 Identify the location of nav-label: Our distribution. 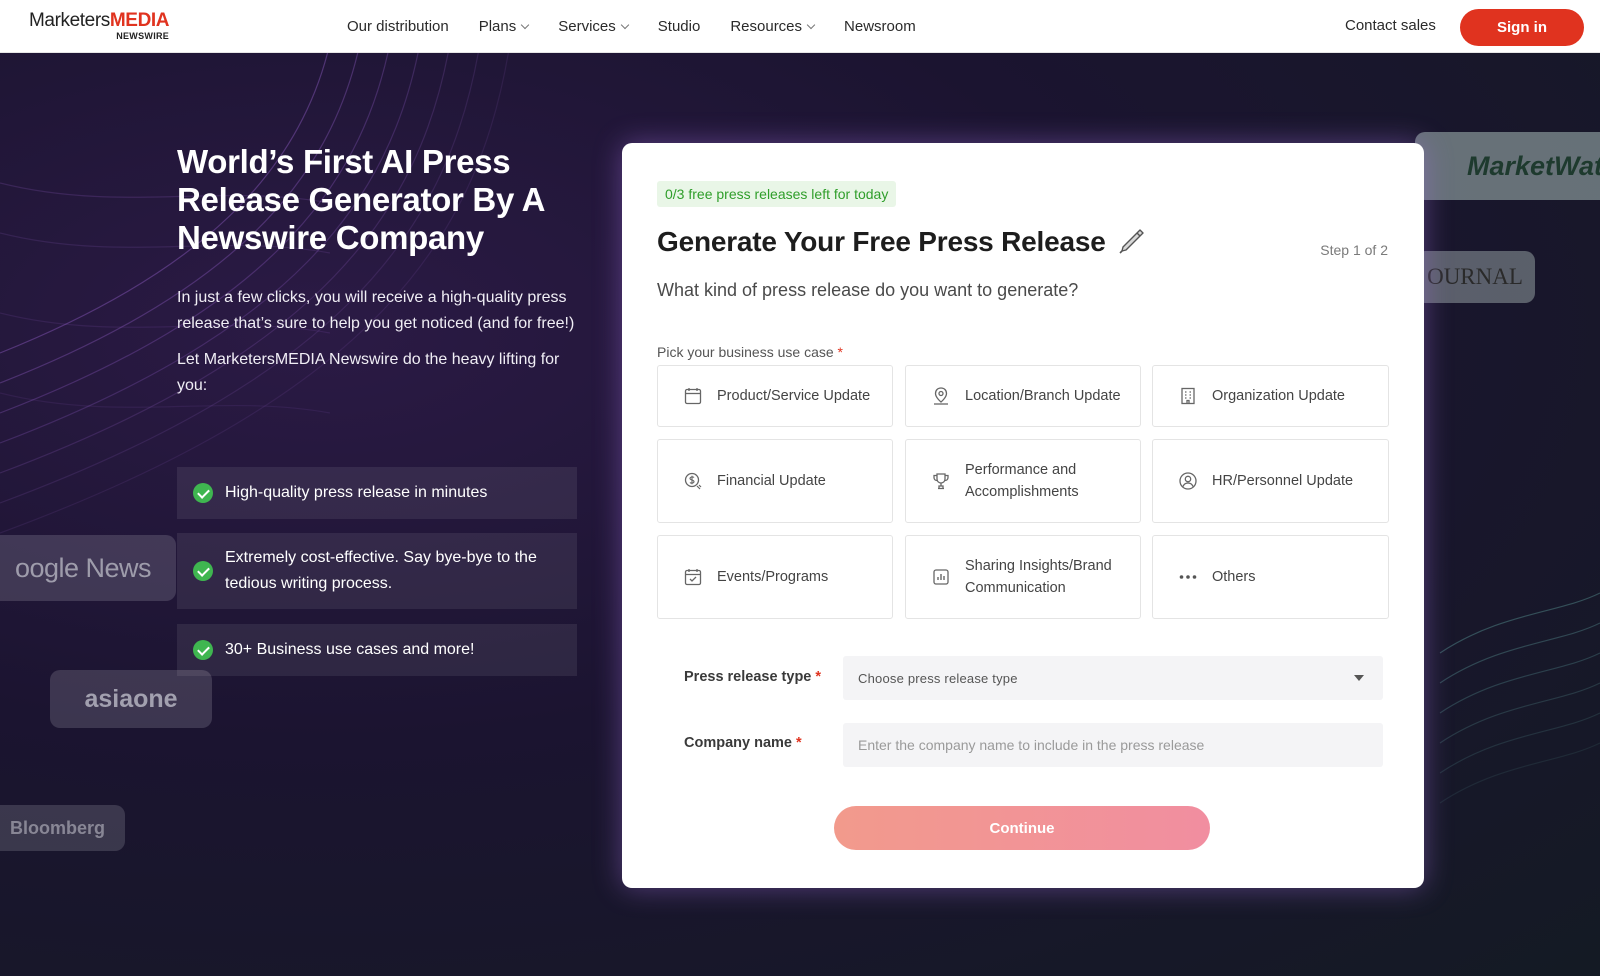
(398, 26).